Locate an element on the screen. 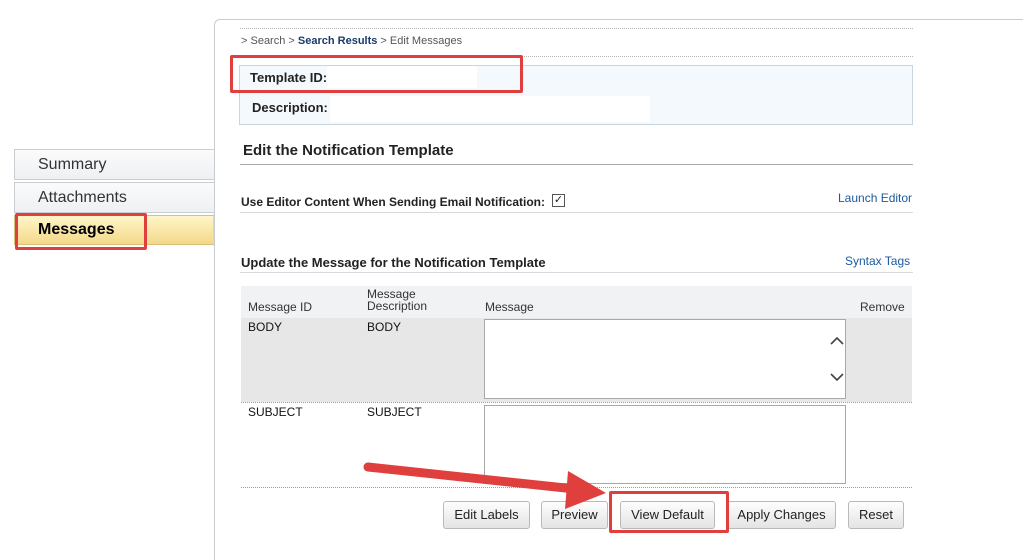 The image size is (1023, 560). row-body-message-id: BODY is located at coordinates (265, 327).